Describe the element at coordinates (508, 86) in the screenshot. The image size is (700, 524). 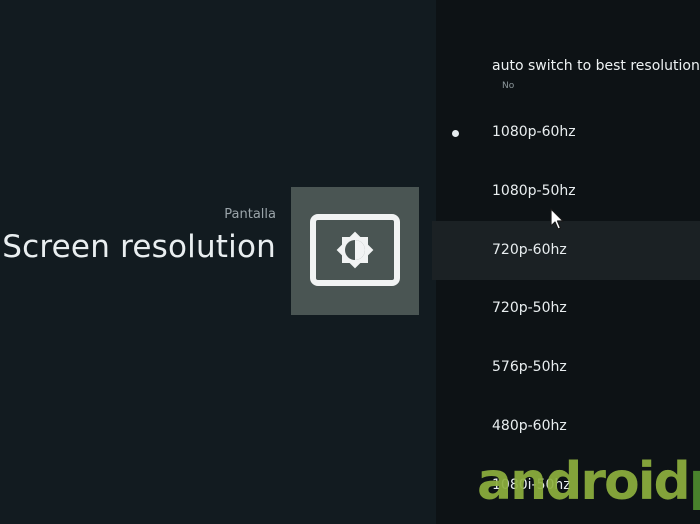
I see `auto-switch-value: No` at that location.